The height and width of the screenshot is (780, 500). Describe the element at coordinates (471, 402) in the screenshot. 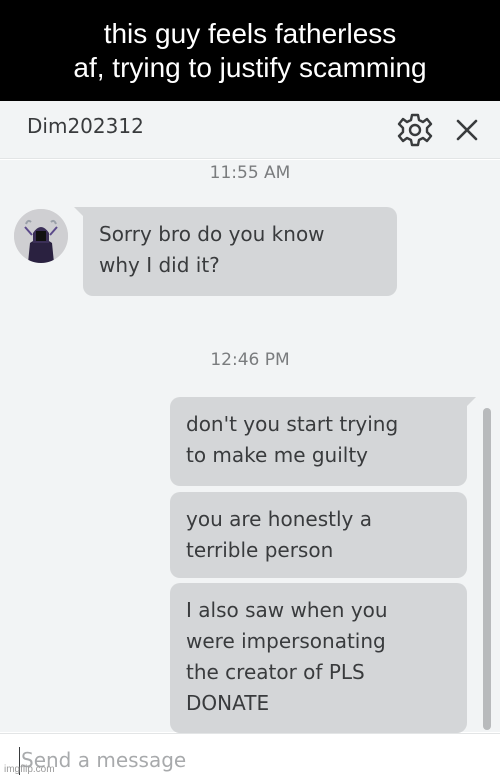

I see `bubble-tail` at that location.